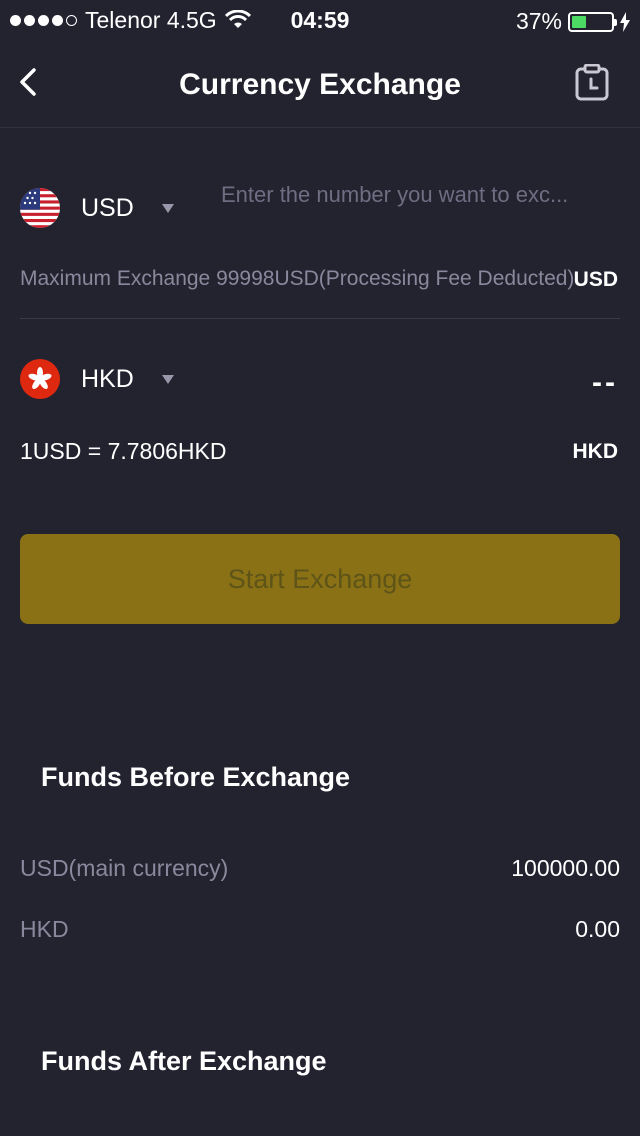 The image size is (640, 1136). I want to click on battery-level, so click(579, 21).